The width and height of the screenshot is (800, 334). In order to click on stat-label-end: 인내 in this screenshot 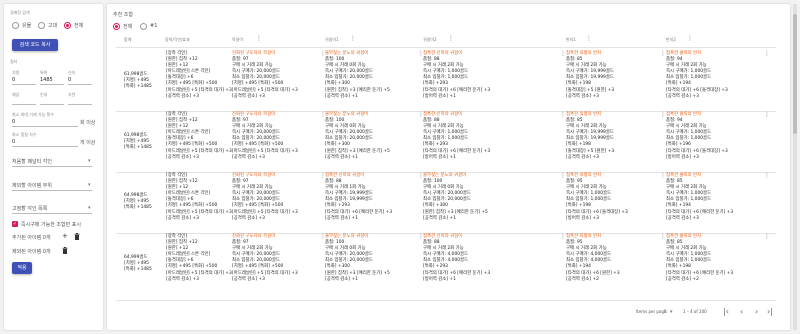, I will do `click(44, 94)`.